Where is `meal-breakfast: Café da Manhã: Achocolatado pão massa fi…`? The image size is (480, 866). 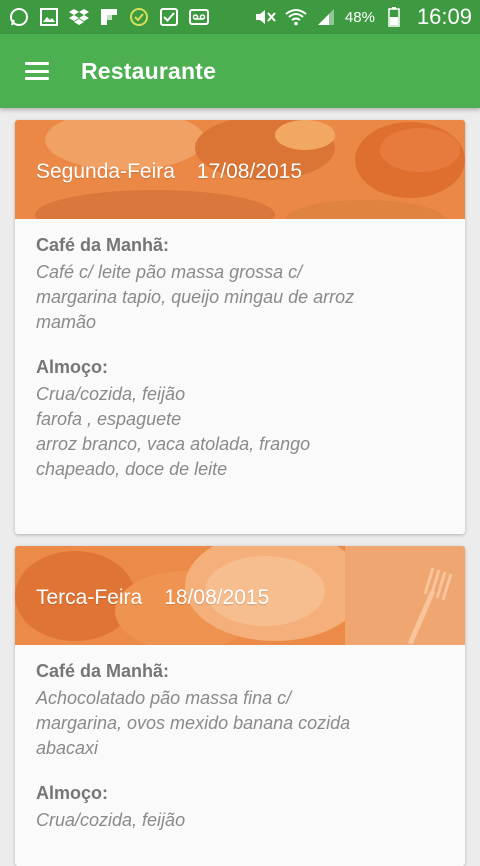
meal-breakfast: Café da Manhã: Achocolatado pão massa fi… is located at coordinates (240, 711).